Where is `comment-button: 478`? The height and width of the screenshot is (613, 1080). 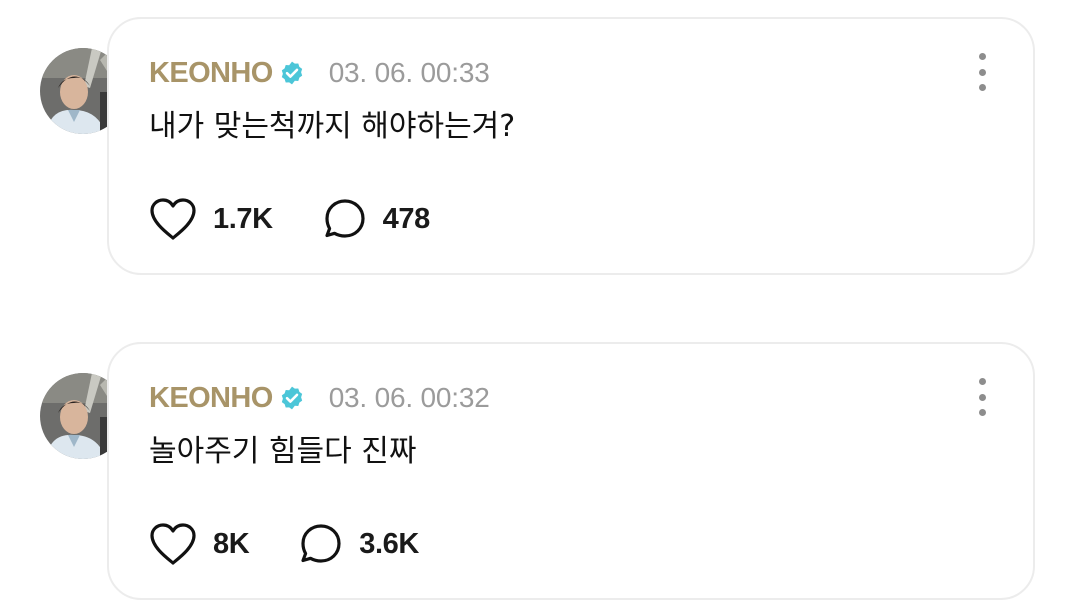
comment-button: 478 is located at coordinates (376, 219).